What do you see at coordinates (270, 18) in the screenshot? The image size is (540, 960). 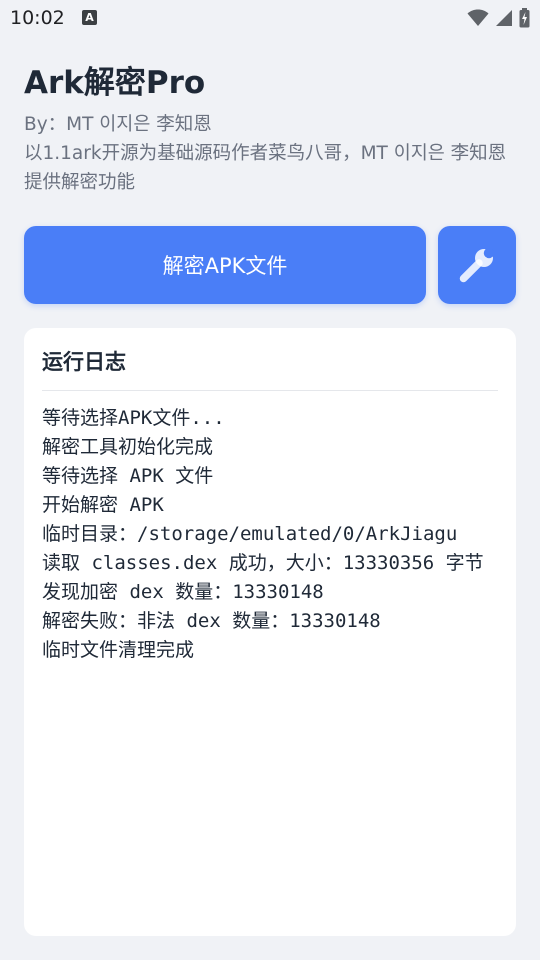 I see `status-bar: 10:02 A` at bounding box center [270, 18].